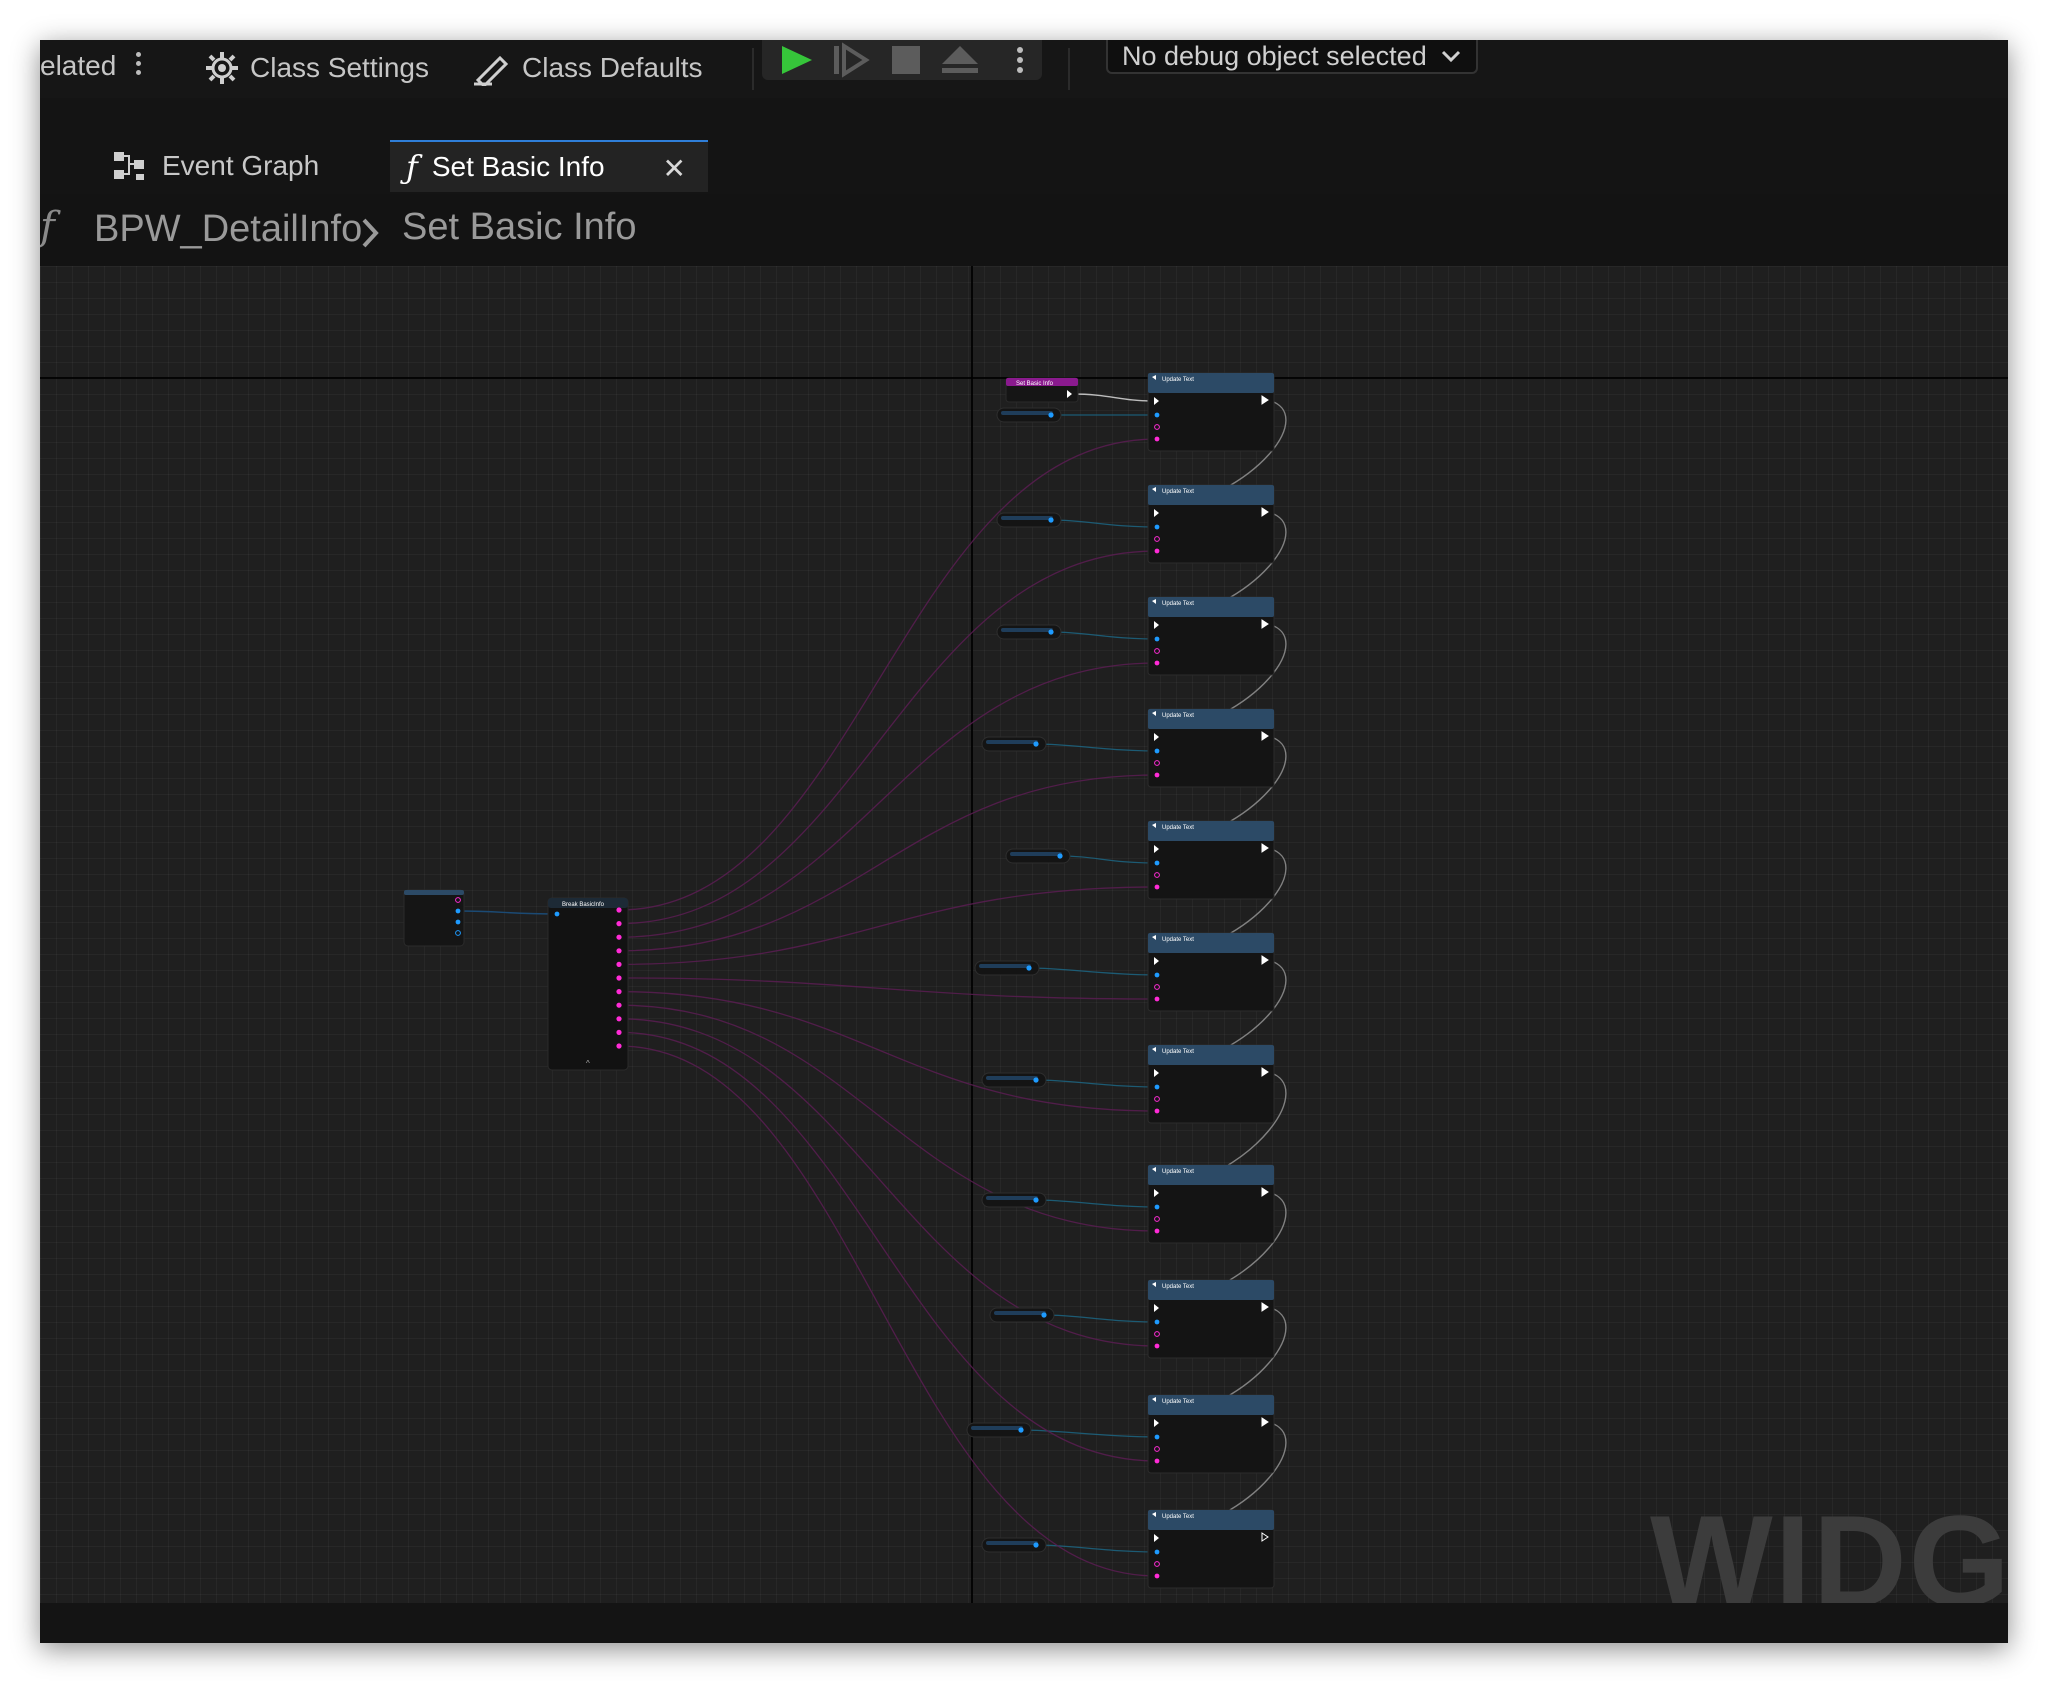 This screenshot has height=1684, width=2048. I want to click on make-struct-node, so click(434, 918).